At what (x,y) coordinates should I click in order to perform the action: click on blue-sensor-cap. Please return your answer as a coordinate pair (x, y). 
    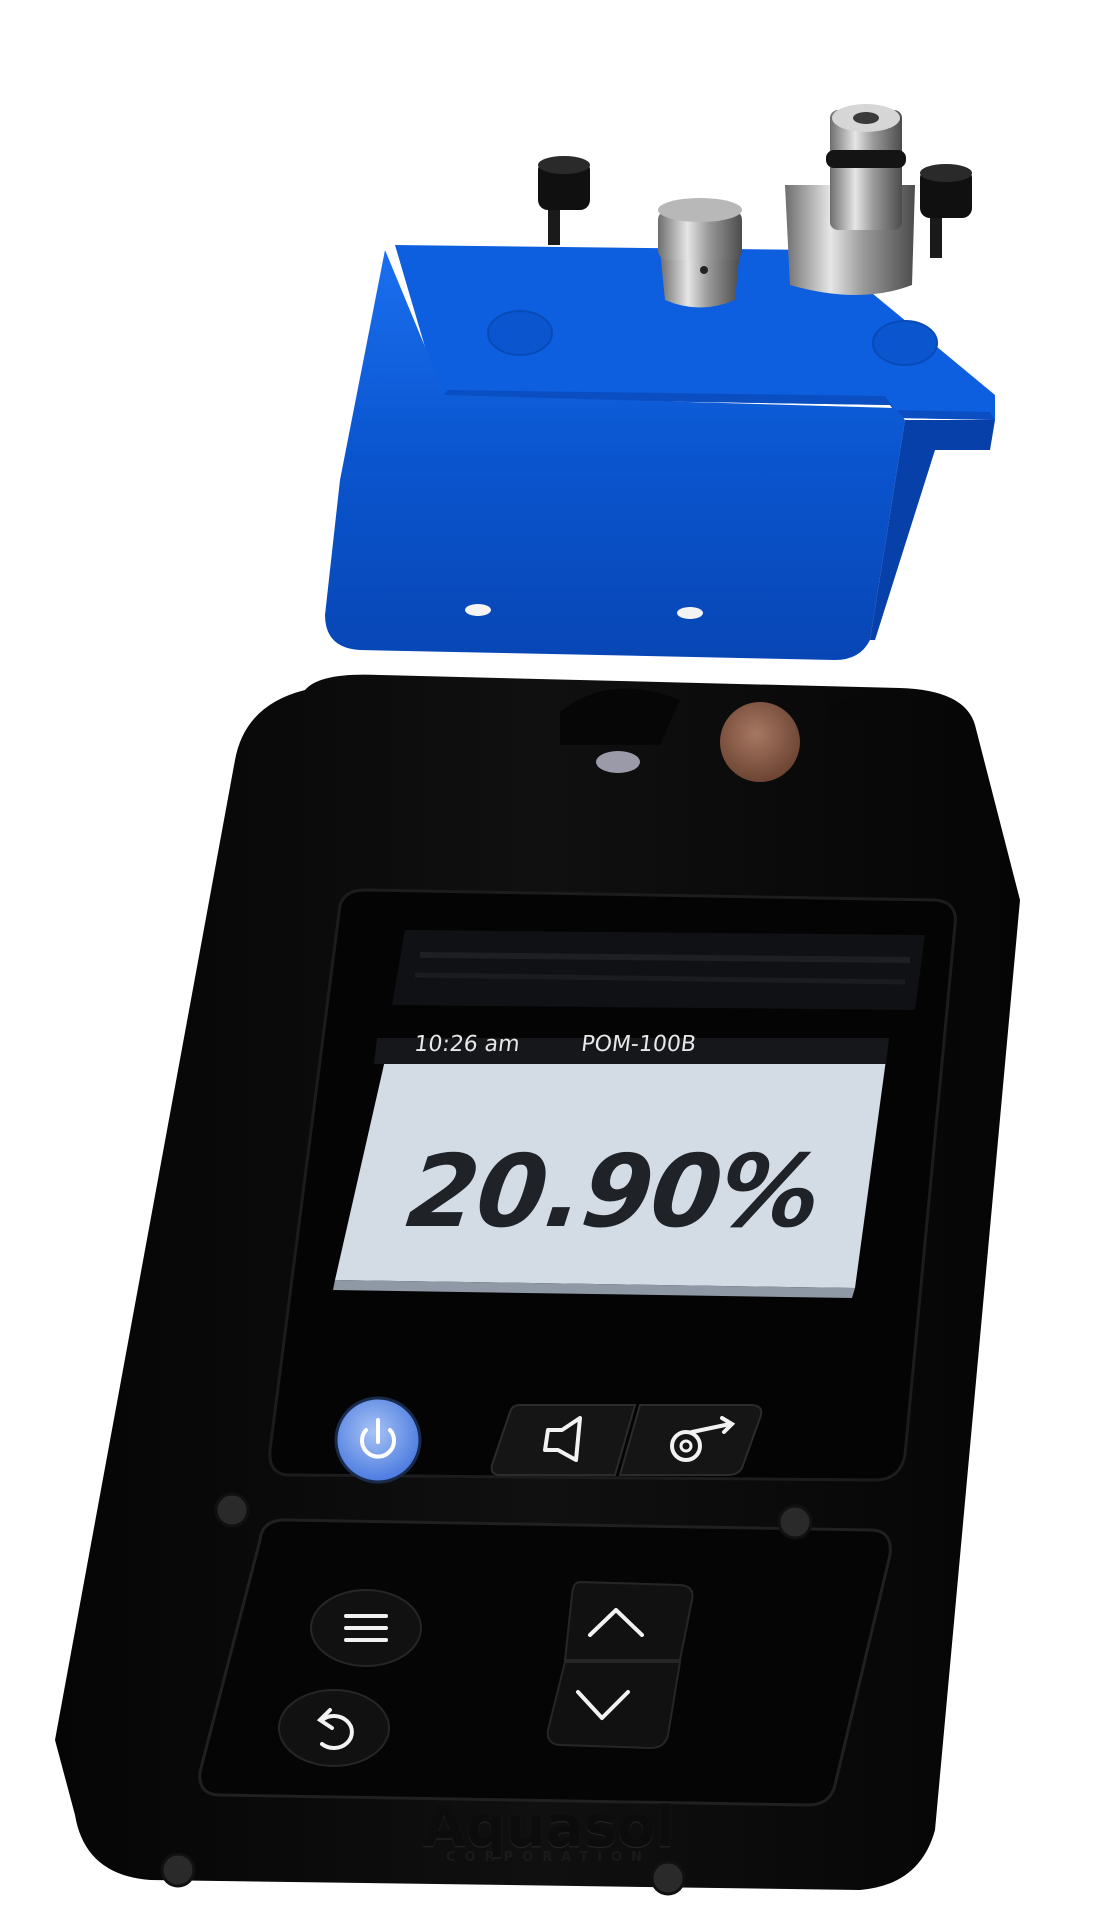
    Looking at the image, I should click on (660, 452).